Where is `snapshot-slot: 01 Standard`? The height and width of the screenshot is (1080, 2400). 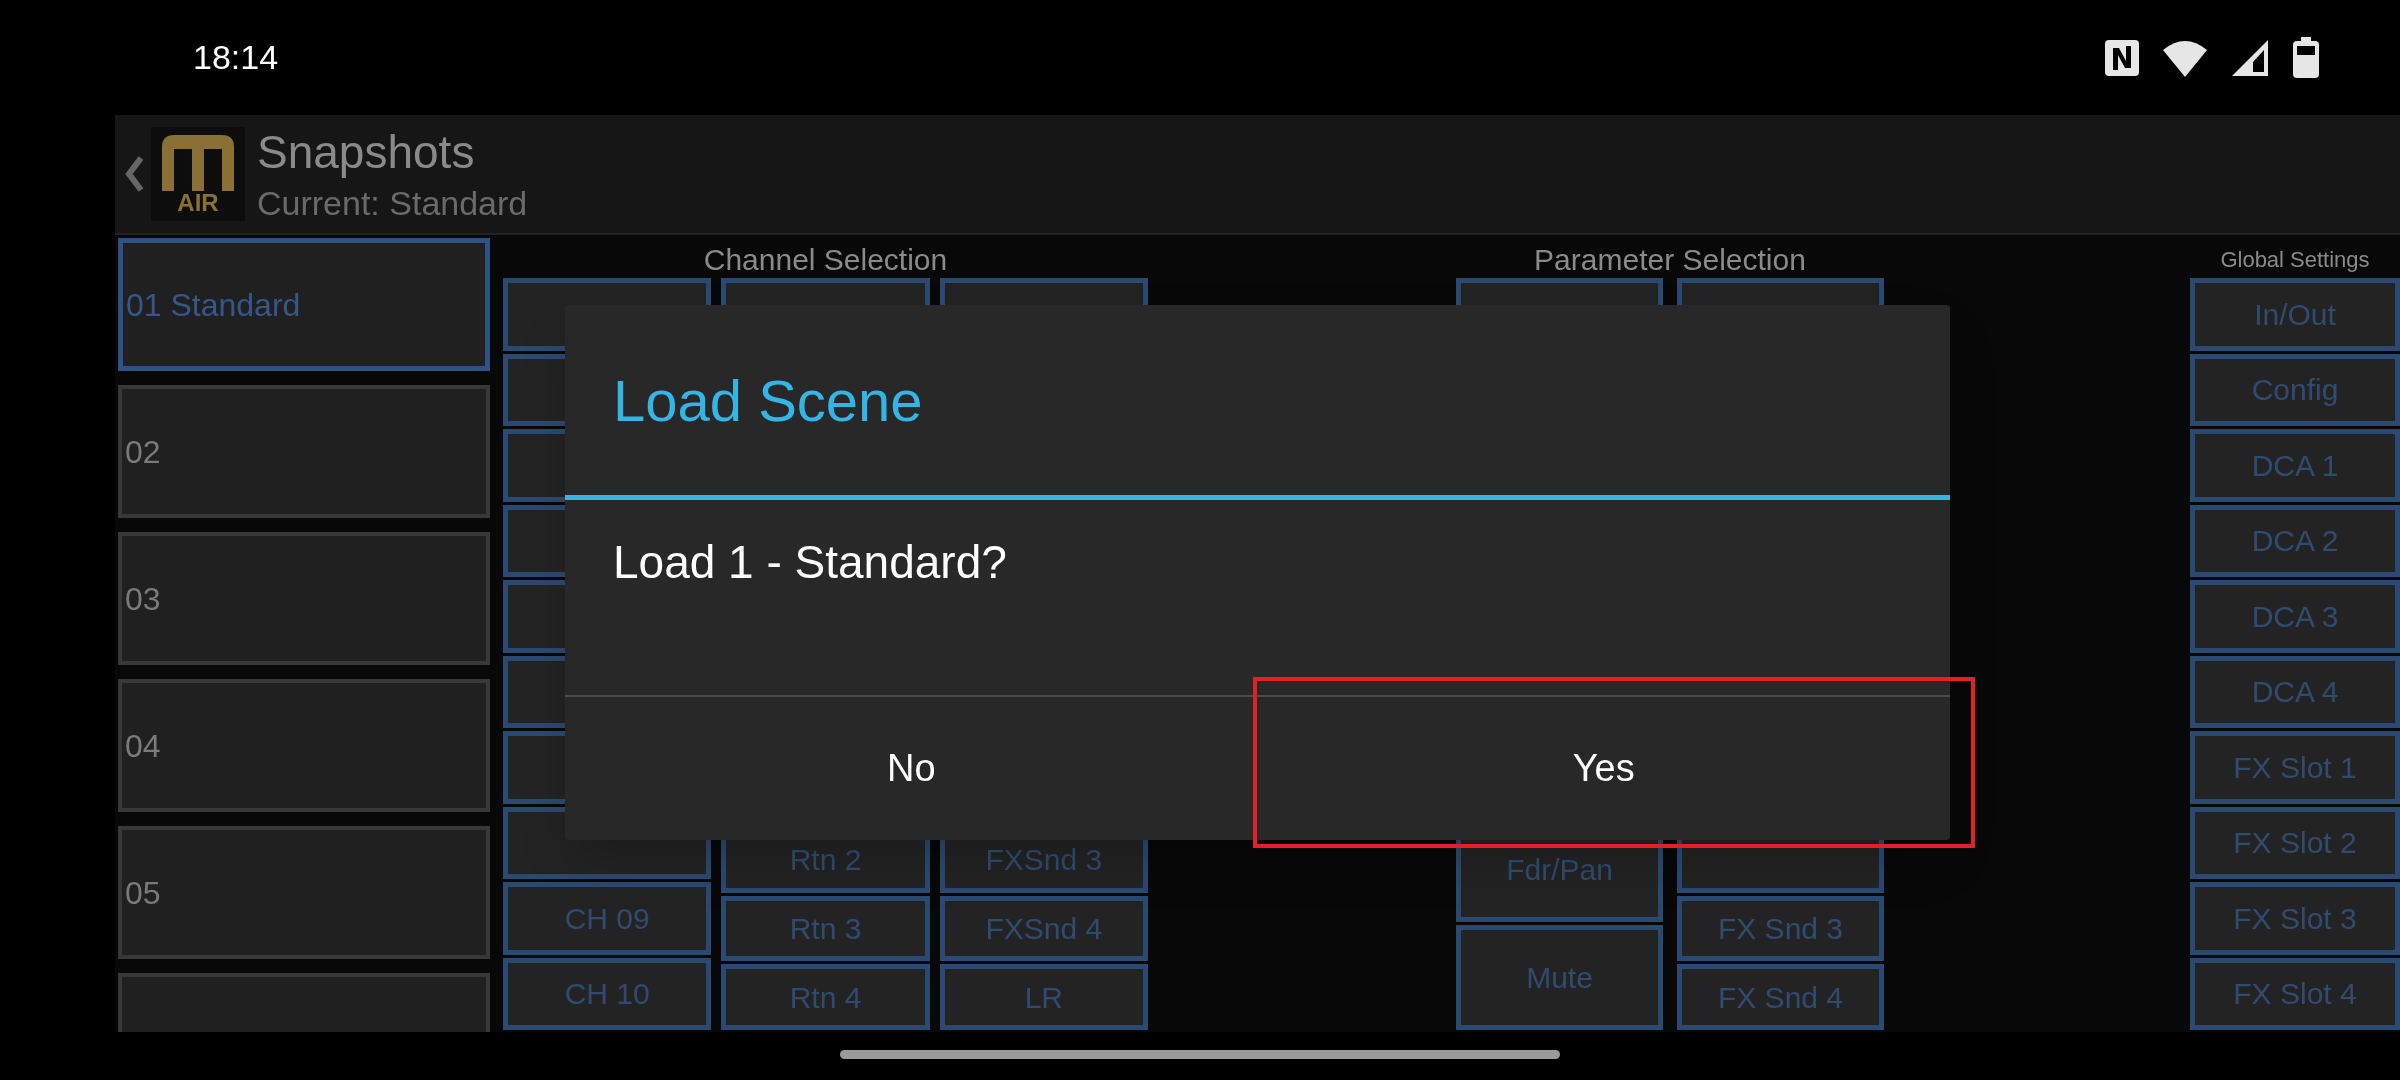
snapshot-slot: 01 Standard is located at coordinates (304, 304).